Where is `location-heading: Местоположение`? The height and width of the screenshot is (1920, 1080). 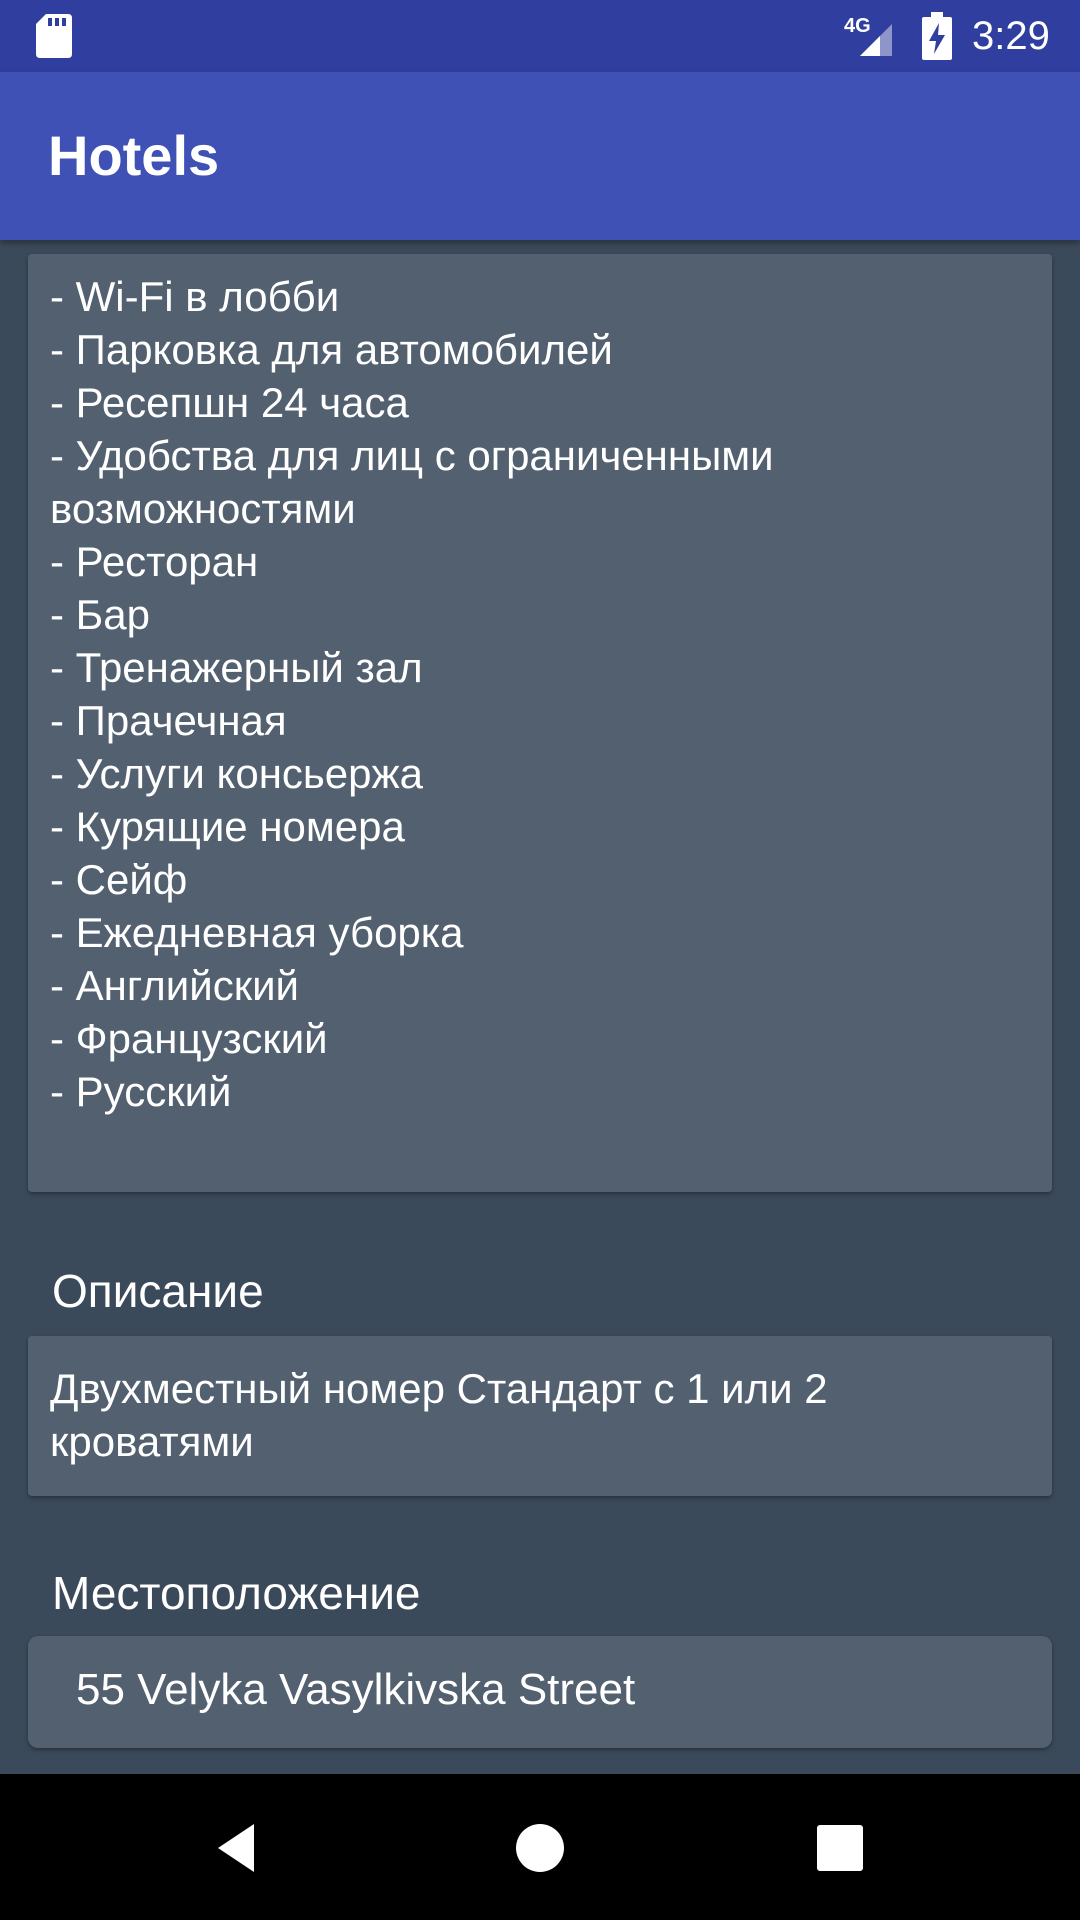 location-heading: Местоположение is located at coordinates (236, 1593).